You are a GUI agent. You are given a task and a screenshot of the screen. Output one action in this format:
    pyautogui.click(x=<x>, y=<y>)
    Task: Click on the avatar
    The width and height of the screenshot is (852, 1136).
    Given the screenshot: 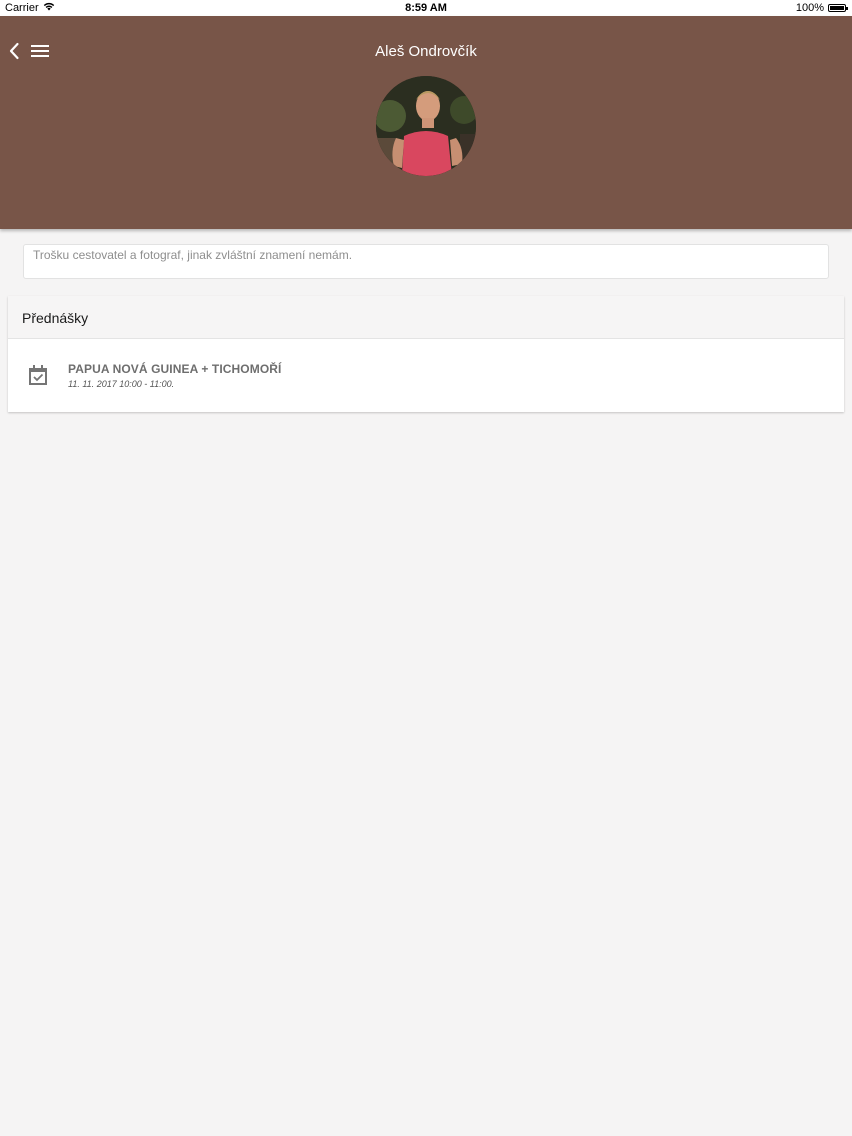 What is the action you would take?
    pyautogui.click(x=426, y=126)
    